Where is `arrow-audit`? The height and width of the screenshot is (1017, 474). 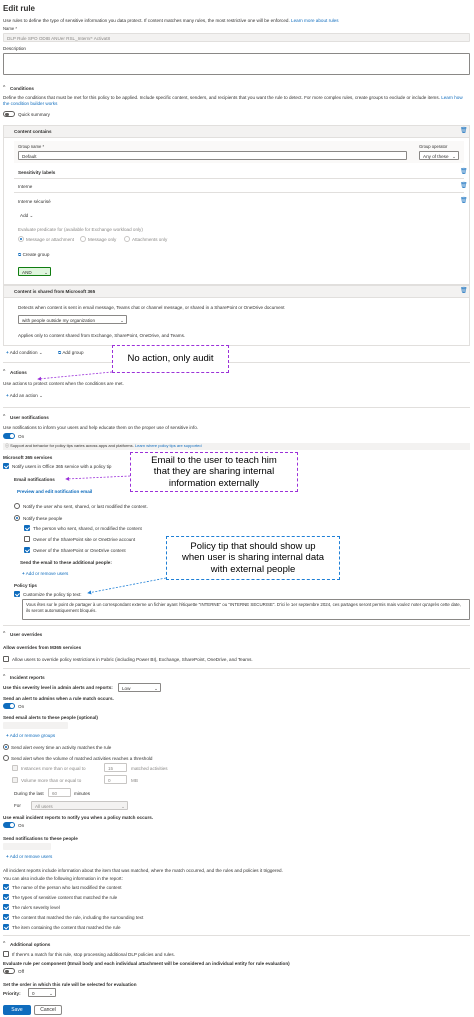 arrow-audit is located at coordinates (75, 376).